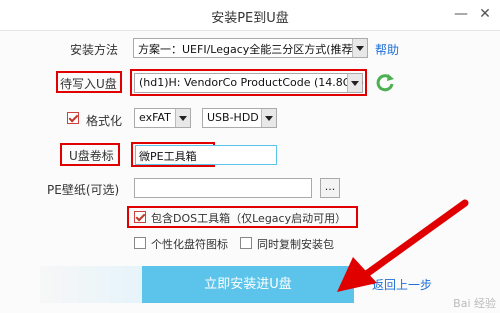 Image resolution: width=500 pixels, height=313 pixels. Describe the element at coordinates (249, 218) in the screenshot. I see `dos-tools-label: 包含DOS工具箱（仅Legacy启动可用）` at that location.